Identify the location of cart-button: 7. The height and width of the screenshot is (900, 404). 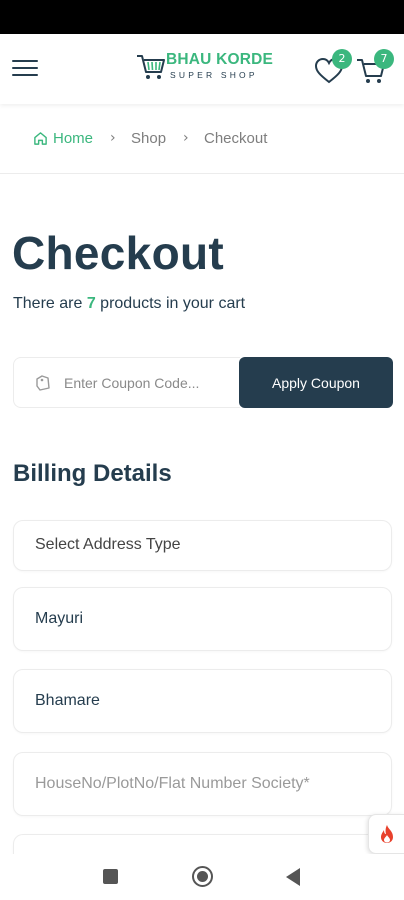
(374, 67).